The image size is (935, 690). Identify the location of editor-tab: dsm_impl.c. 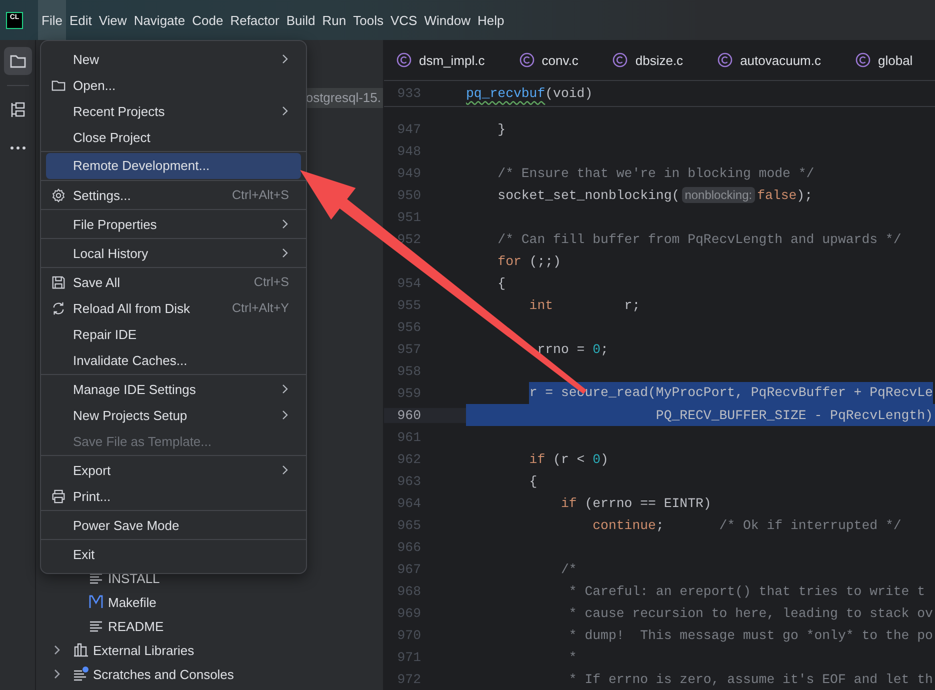
(439, 60).